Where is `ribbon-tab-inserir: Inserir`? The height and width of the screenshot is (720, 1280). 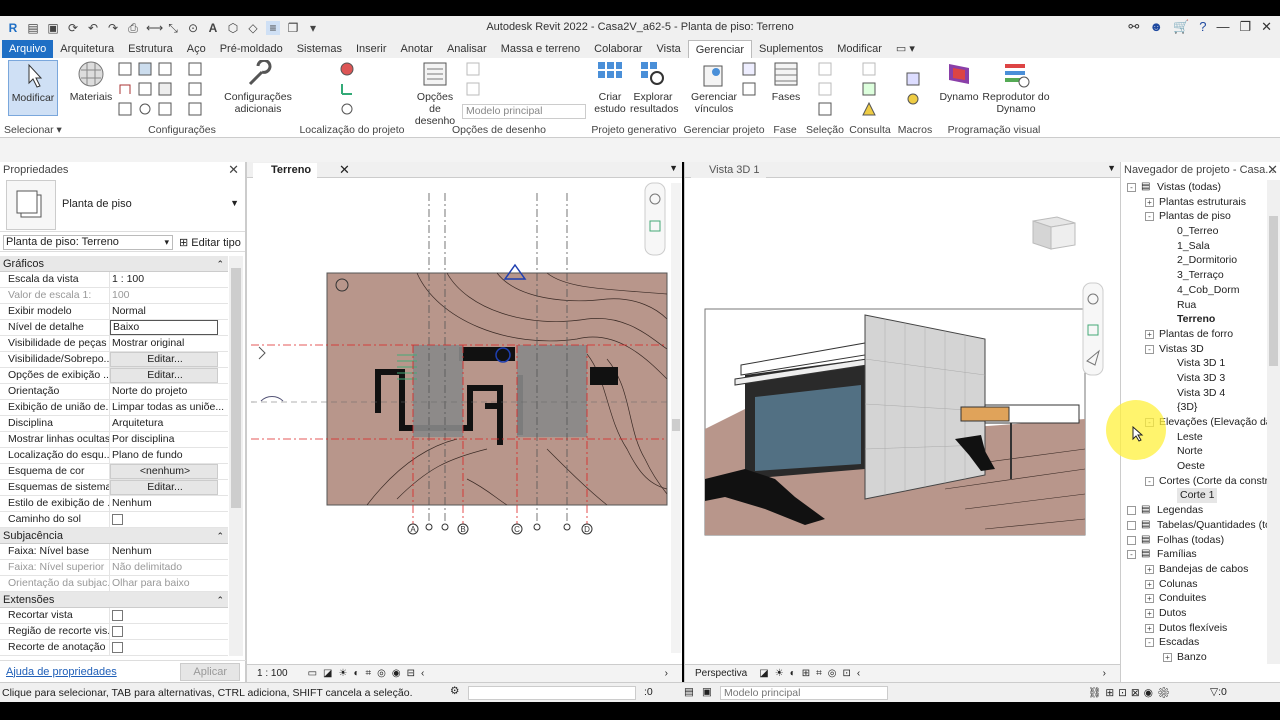
ribbon-tab-inserir: Inserir is located at coordinates (371, 49).